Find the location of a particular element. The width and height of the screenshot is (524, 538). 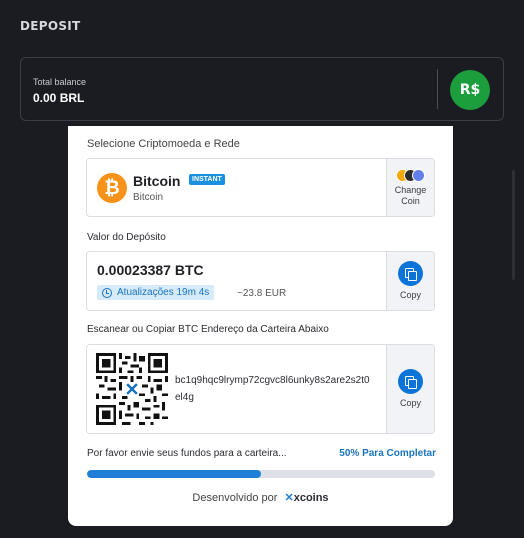

timer-chip: Atualizações 19m 4s is located at coordinates (156, 292).